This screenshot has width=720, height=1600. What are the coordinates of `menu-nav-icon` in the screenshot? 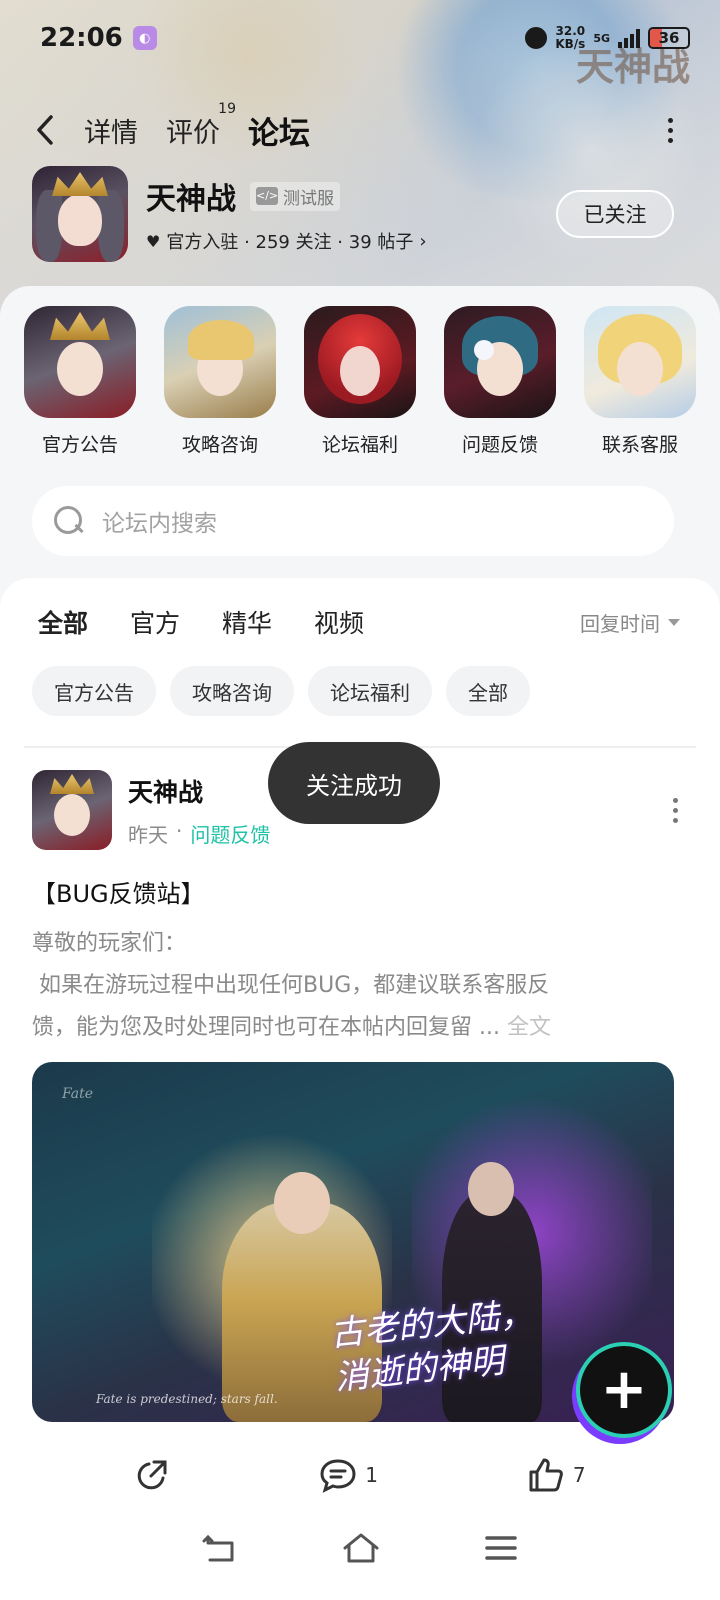 It's located at (501, 1550).